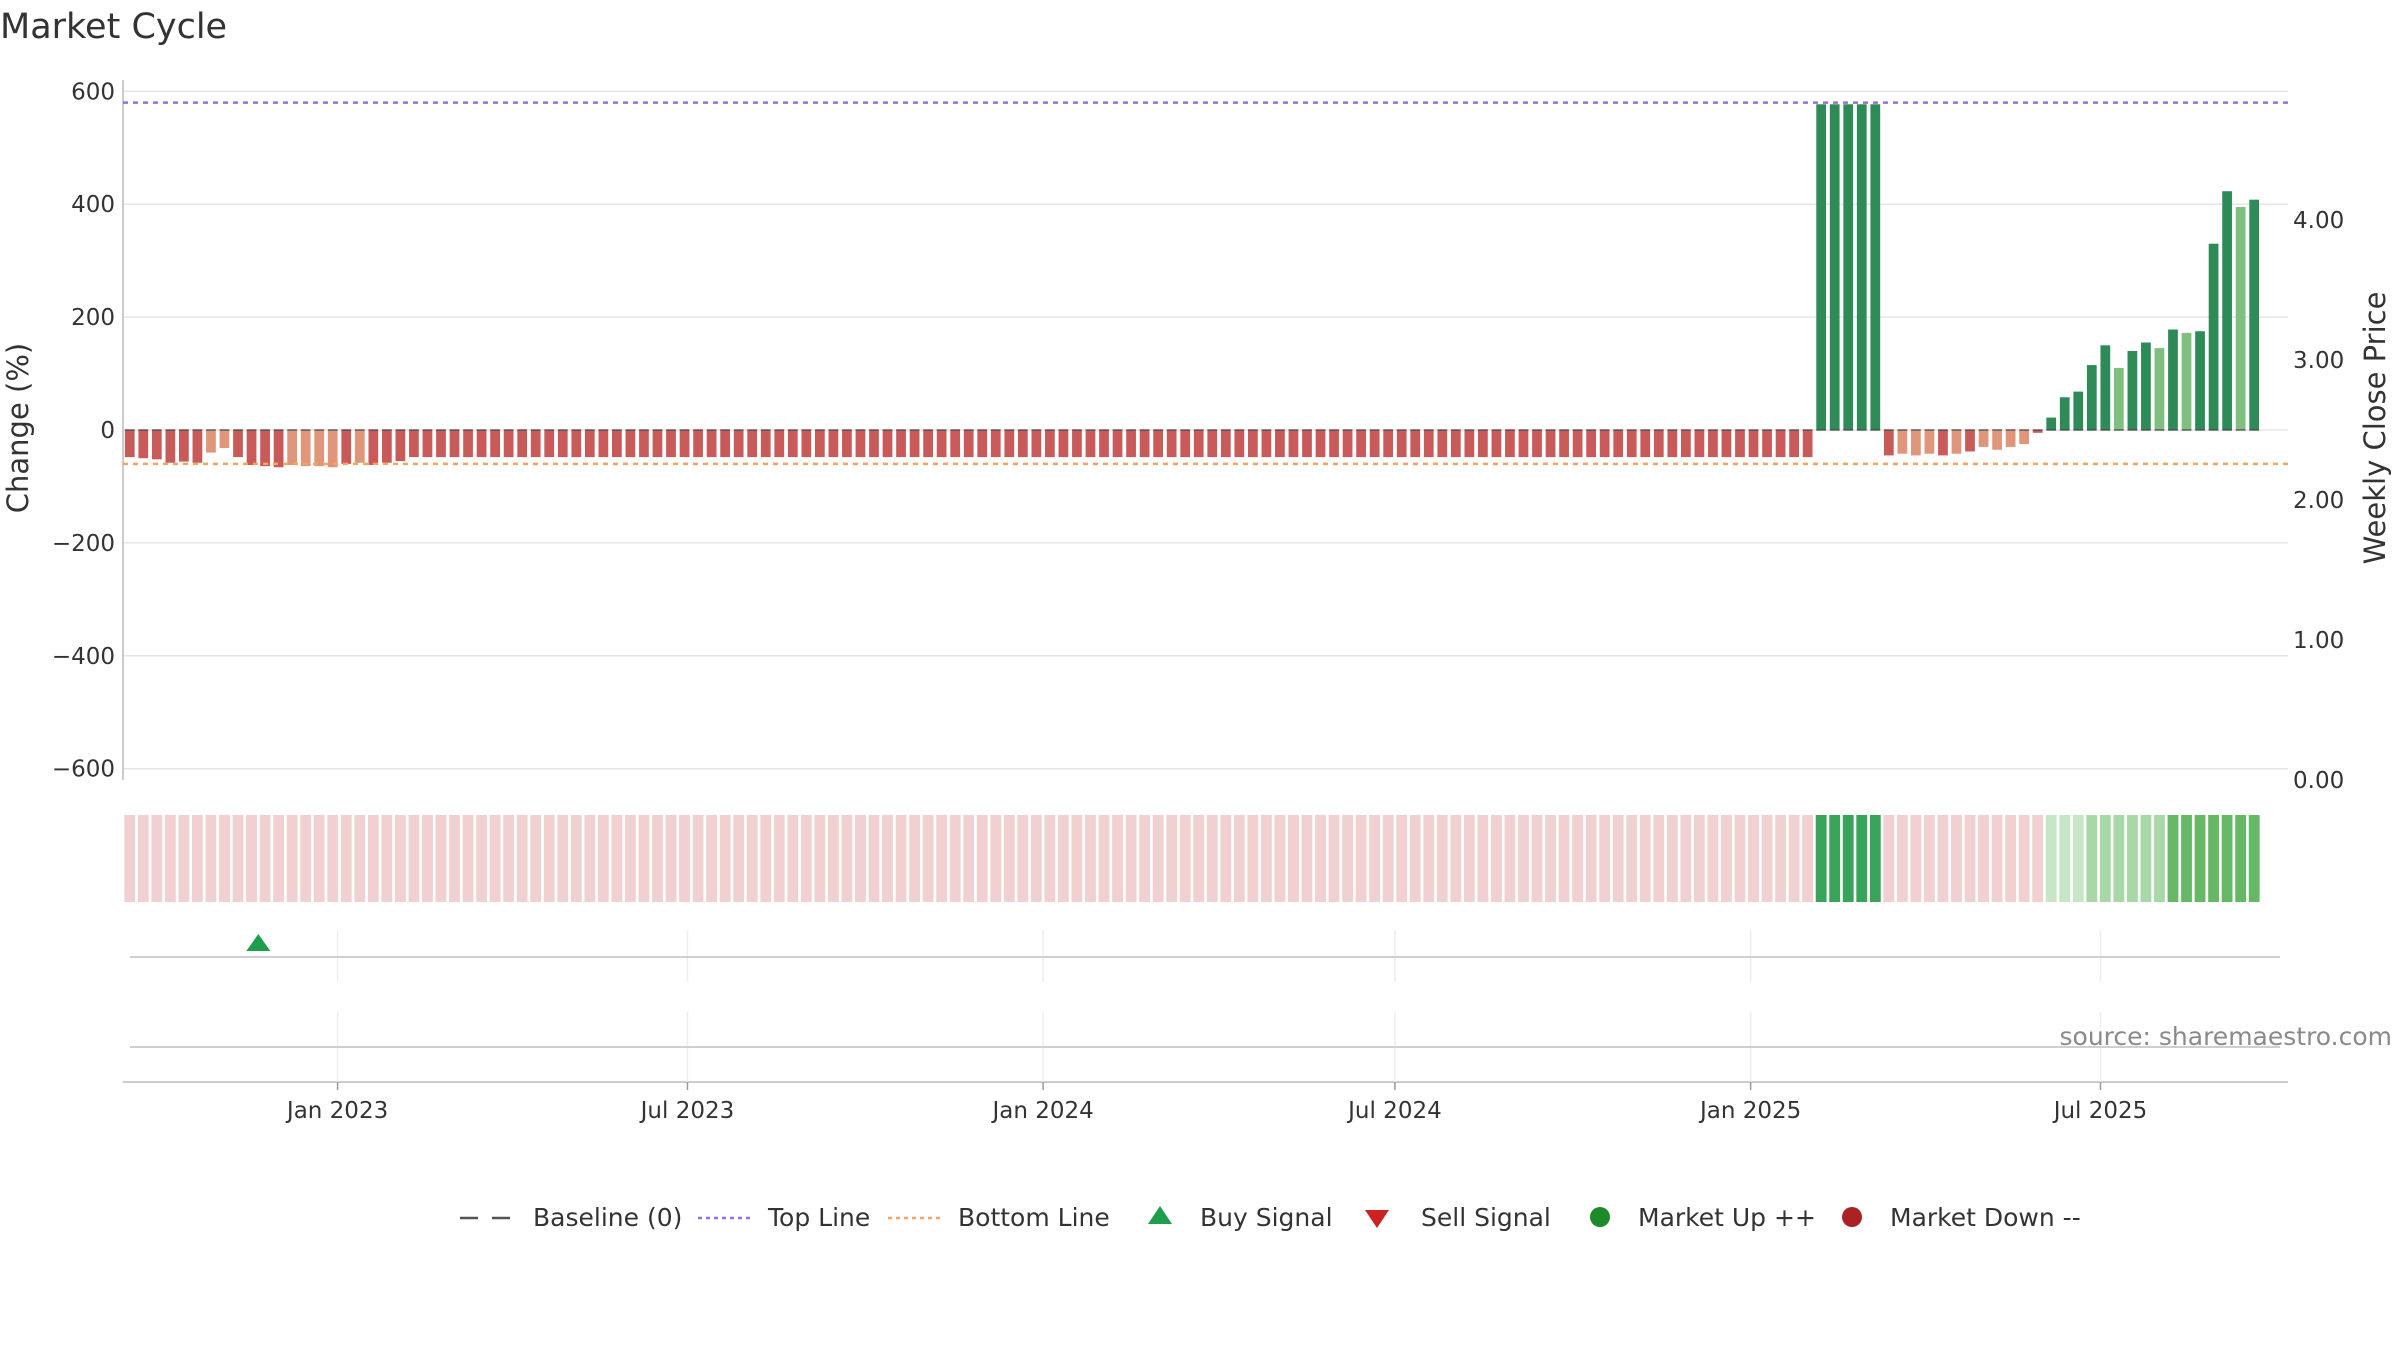 Image resolution: width=2400 pixels, height=1350 pixels. Describe the element at coordinates (83, 544) in the screenshot. I see `y-left-tick-label: −200` at that location.